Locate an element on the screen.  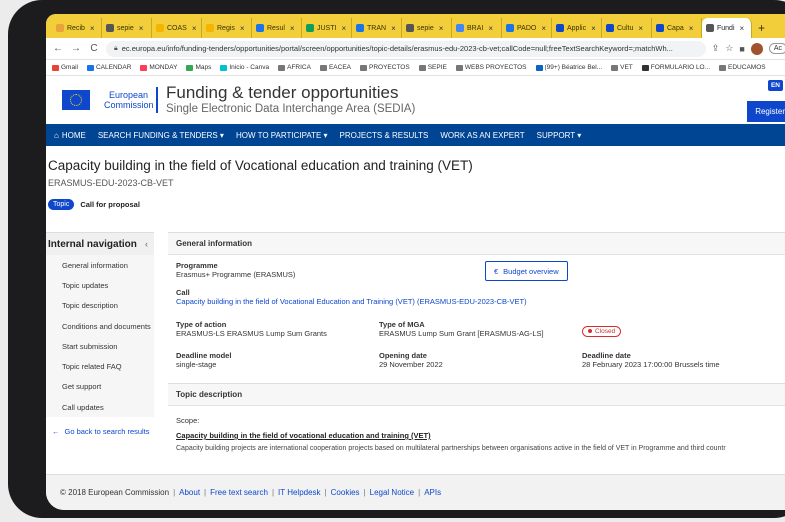
browser-tab: Fundi × is located at coordinates (727, 28).